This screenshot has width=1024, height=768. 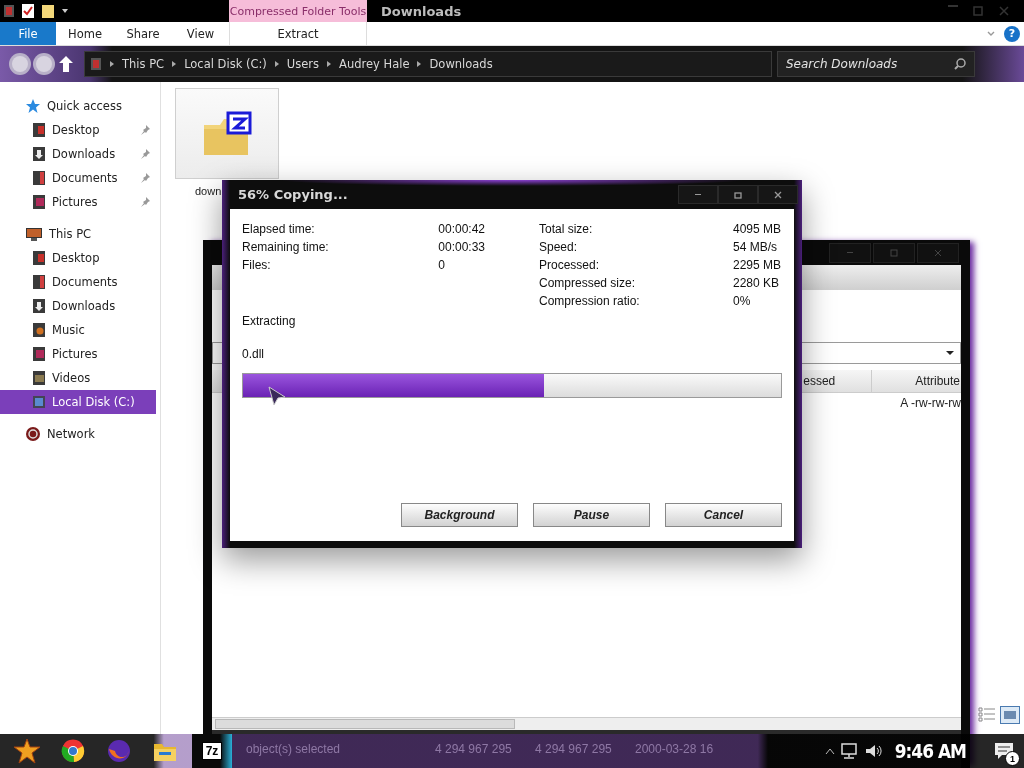 I want to click on nav-item: This PC, so click(x=78, y=234).